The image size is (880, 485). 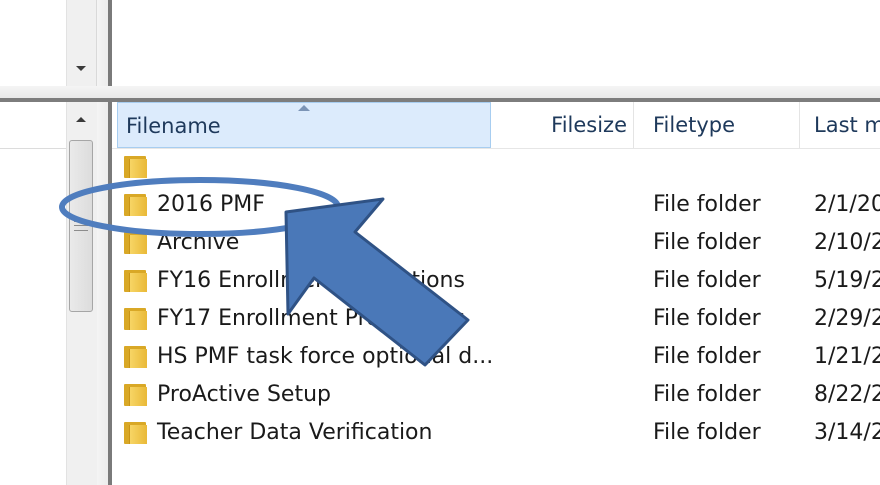 I want to click on file-row: Archive File folder 2/10/2, so click(x=496, y=243).